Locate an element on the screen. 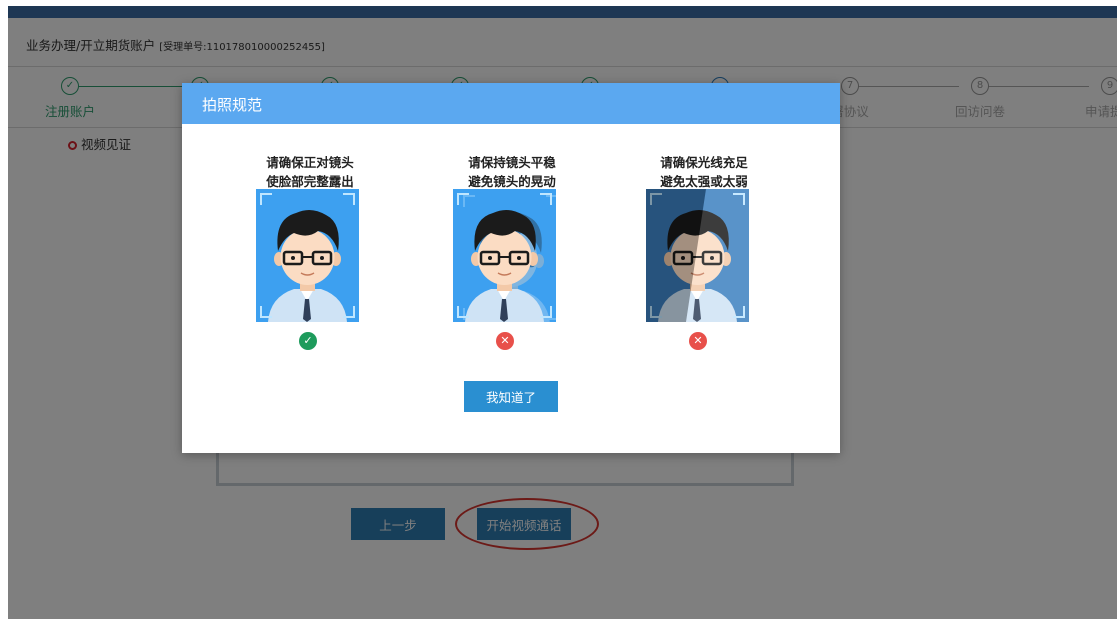 The image size is (1117, 619). face-shaking-photo is located at coordinates (504, 255).